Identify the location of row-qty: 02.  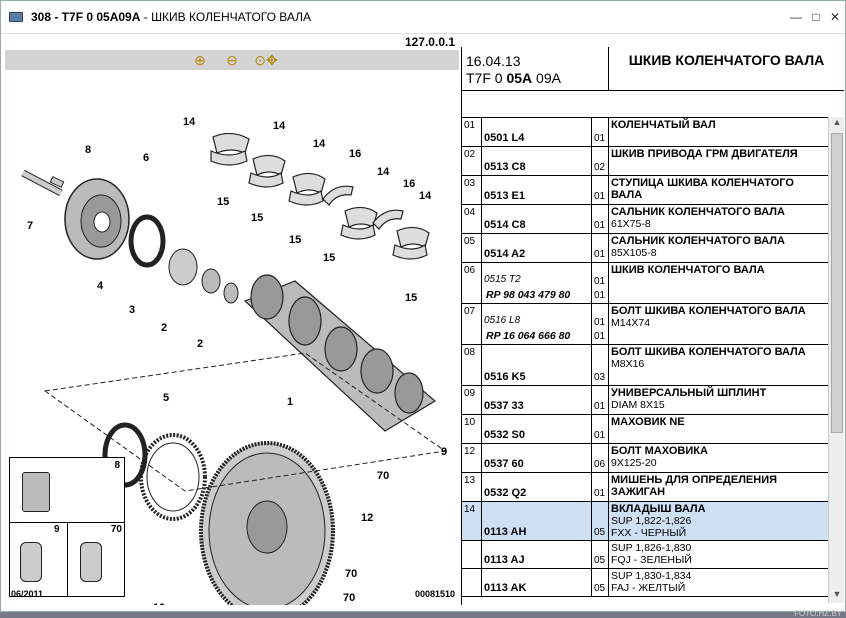
(600, 167).